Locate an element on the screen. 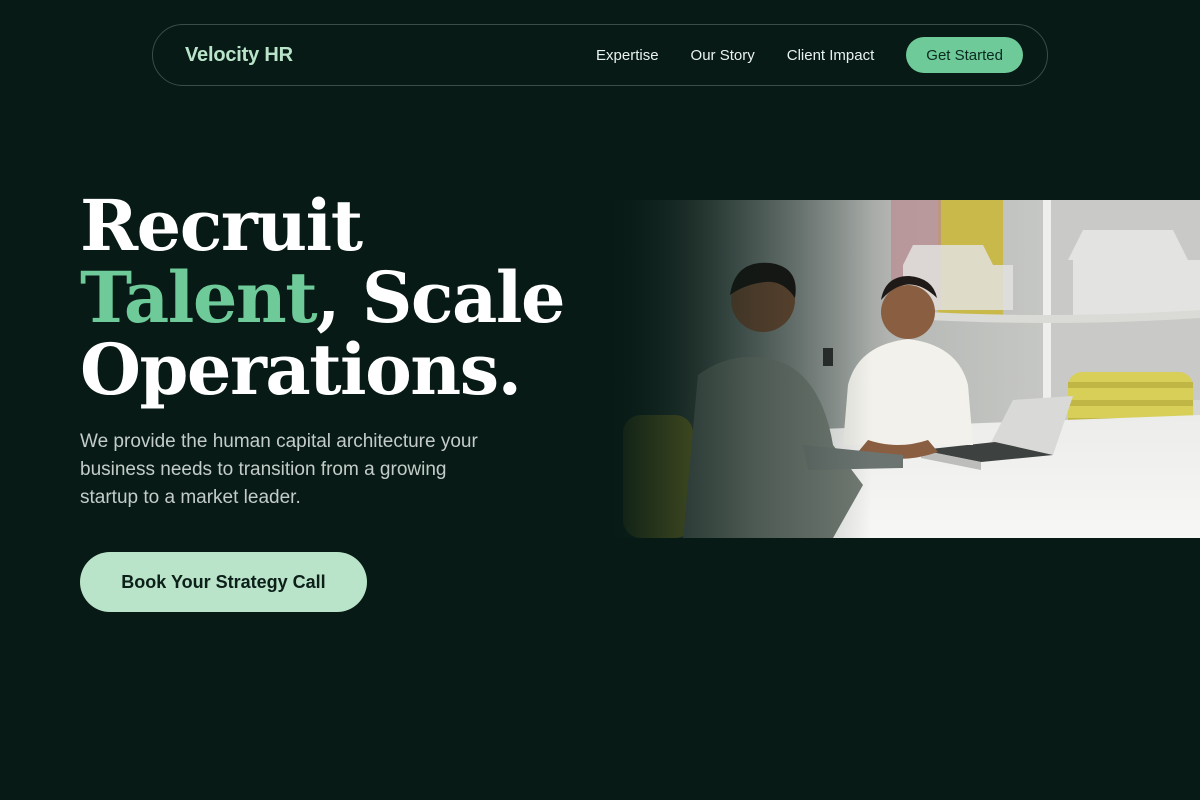  nav-link-client-impact: Client Impact is located at coordinates (831, 55).